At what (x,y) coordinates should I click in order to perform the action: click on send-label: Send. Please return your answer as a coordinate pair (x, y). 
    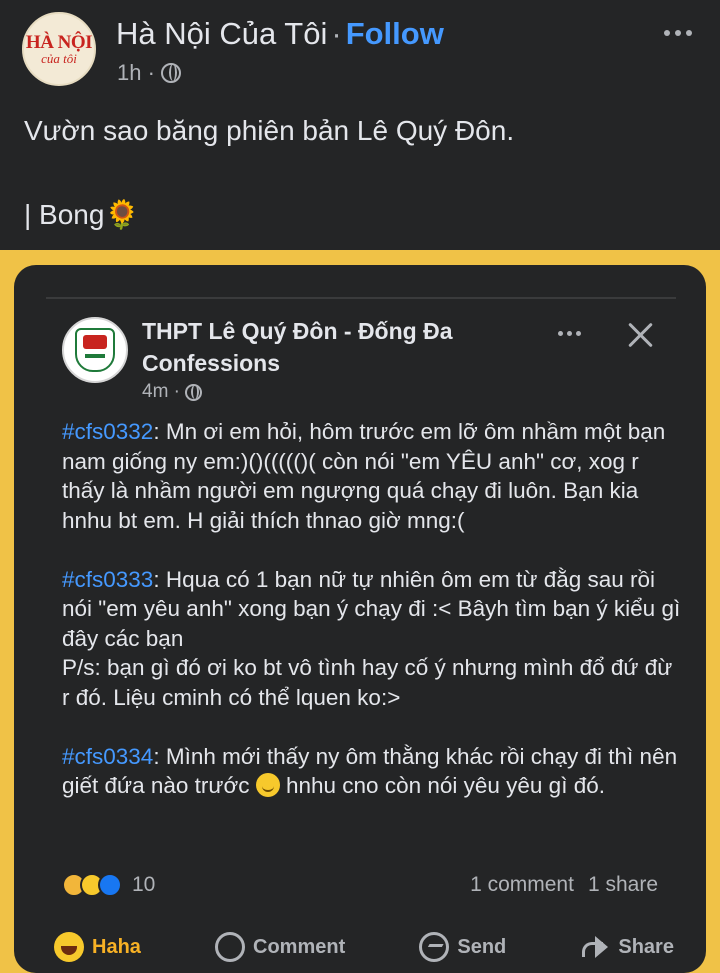
    Looking at the image, I should click on (482, 946).